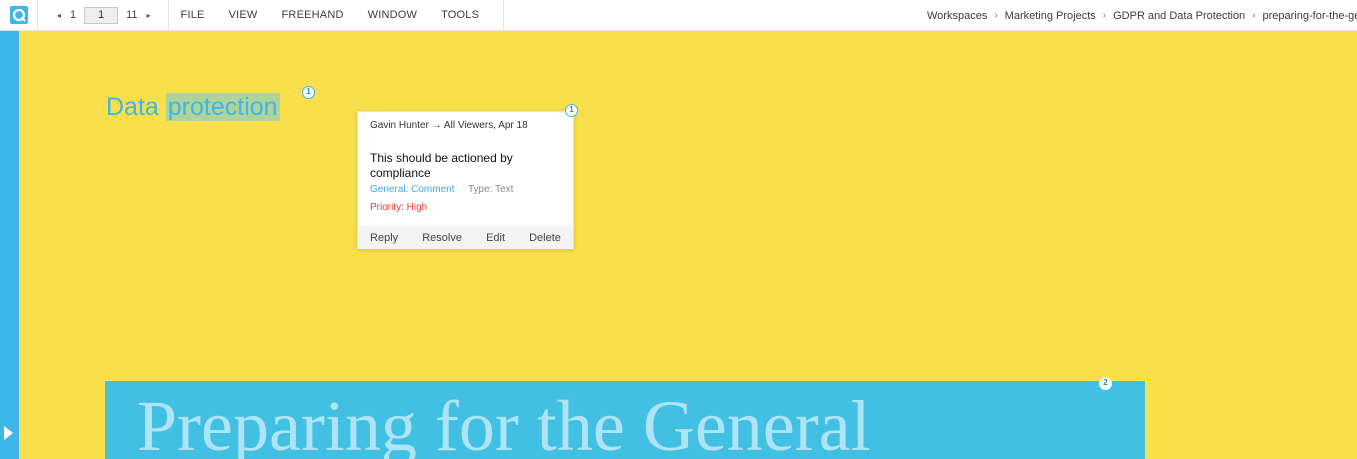  Describe the element at coordinates (59, 15) in the screenshot. I see `prev-page-icon: ◂` at that location.